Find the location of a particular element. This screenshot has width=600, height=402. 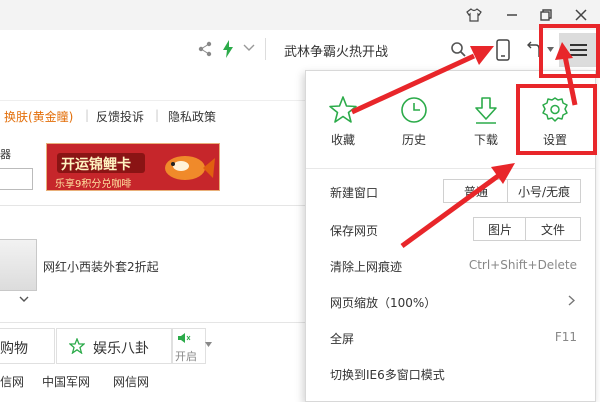

new-window-row: 新建窗口 普通 小号/无痕 is located at coordinates (450, 191).